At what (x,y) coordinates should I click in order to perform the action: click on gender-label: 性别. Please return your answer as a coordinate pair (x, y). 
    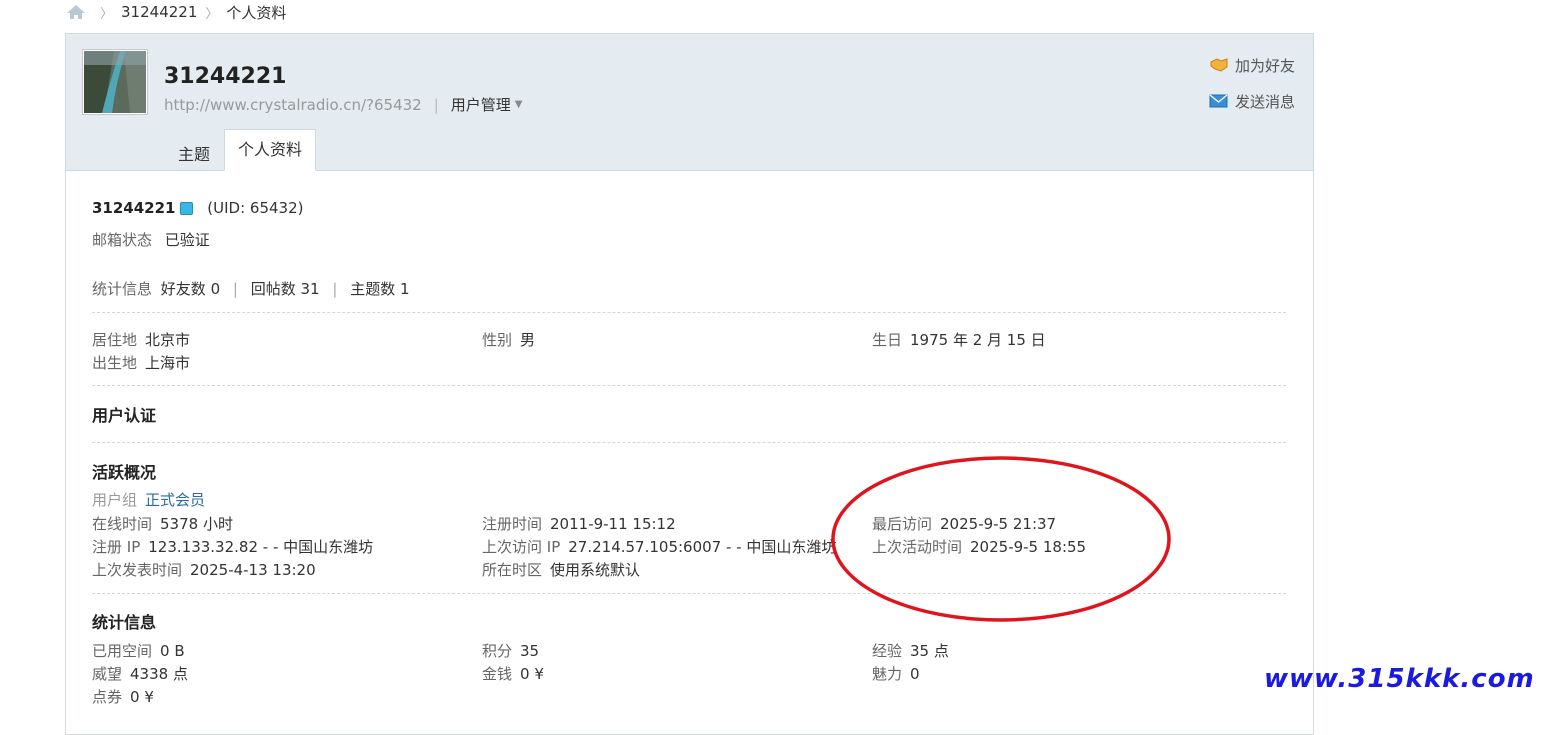
    Looking at the image, I should click on (497, 340).